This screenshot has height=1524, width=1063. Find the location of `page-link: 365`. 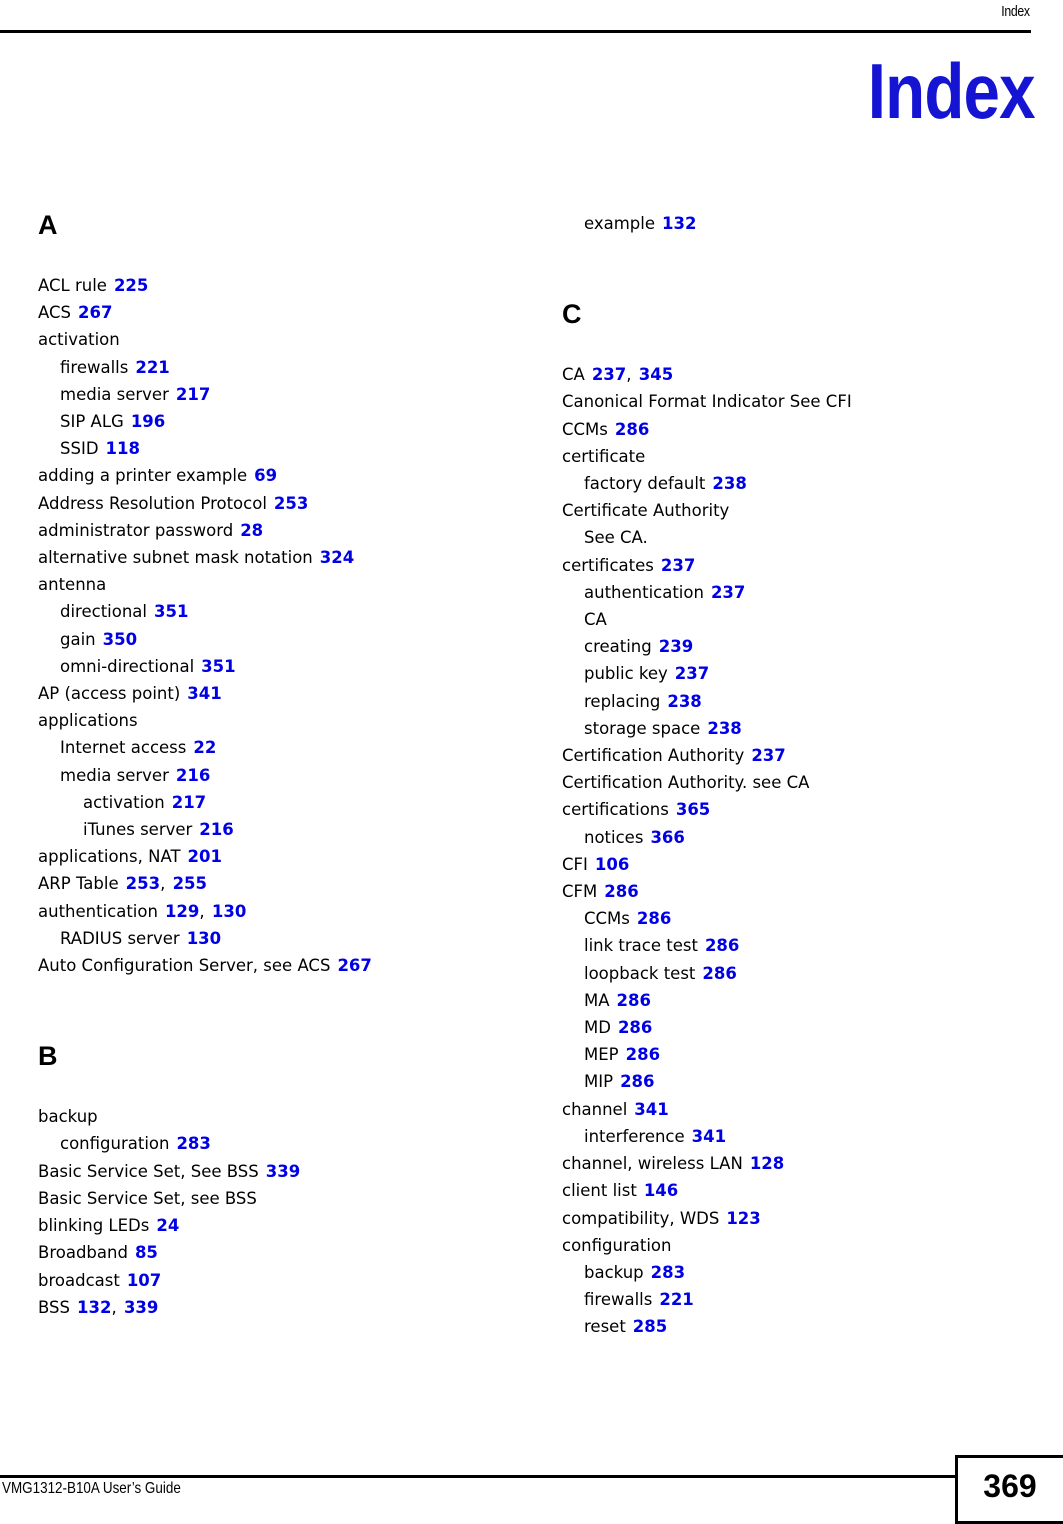

page-link: 365 is located at coordinates (693, 809).